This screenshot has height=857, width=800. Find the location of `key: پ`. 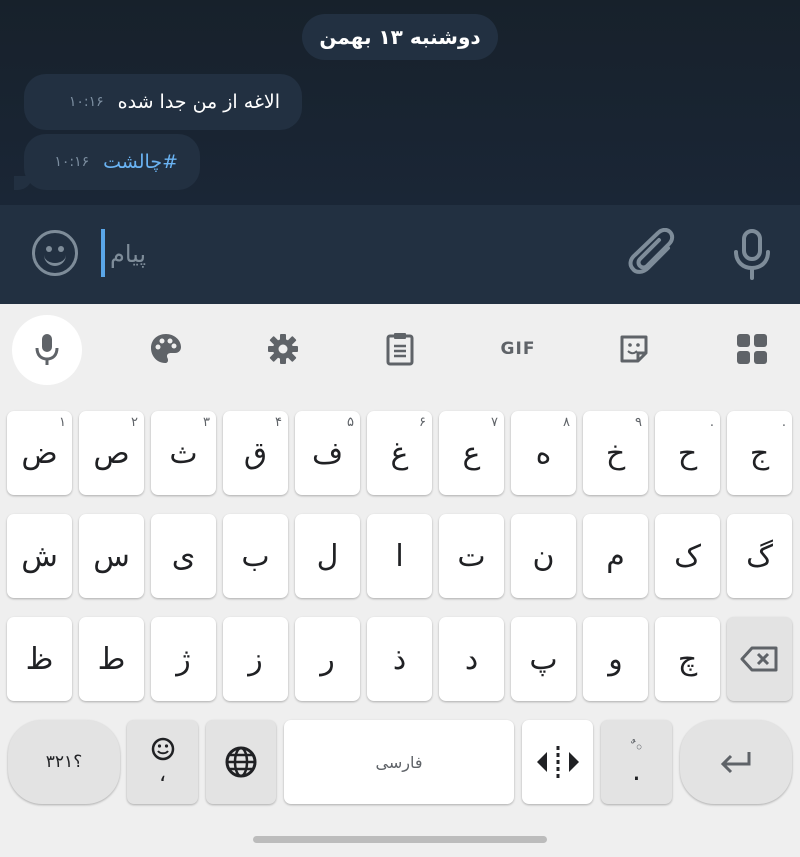

key: پ is located at coordinates (543, 659).